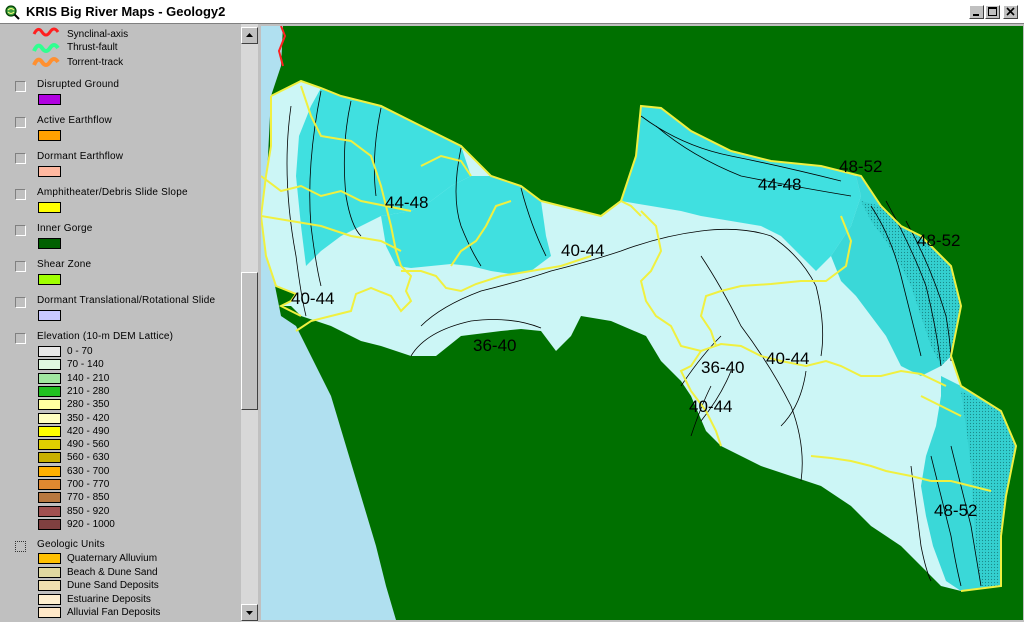 This screenshot has height=622, width=1024. What do you see at coordinates (976, 15) in the screenshot?
I see `minimize-icon` at bounding box center [976, 15].